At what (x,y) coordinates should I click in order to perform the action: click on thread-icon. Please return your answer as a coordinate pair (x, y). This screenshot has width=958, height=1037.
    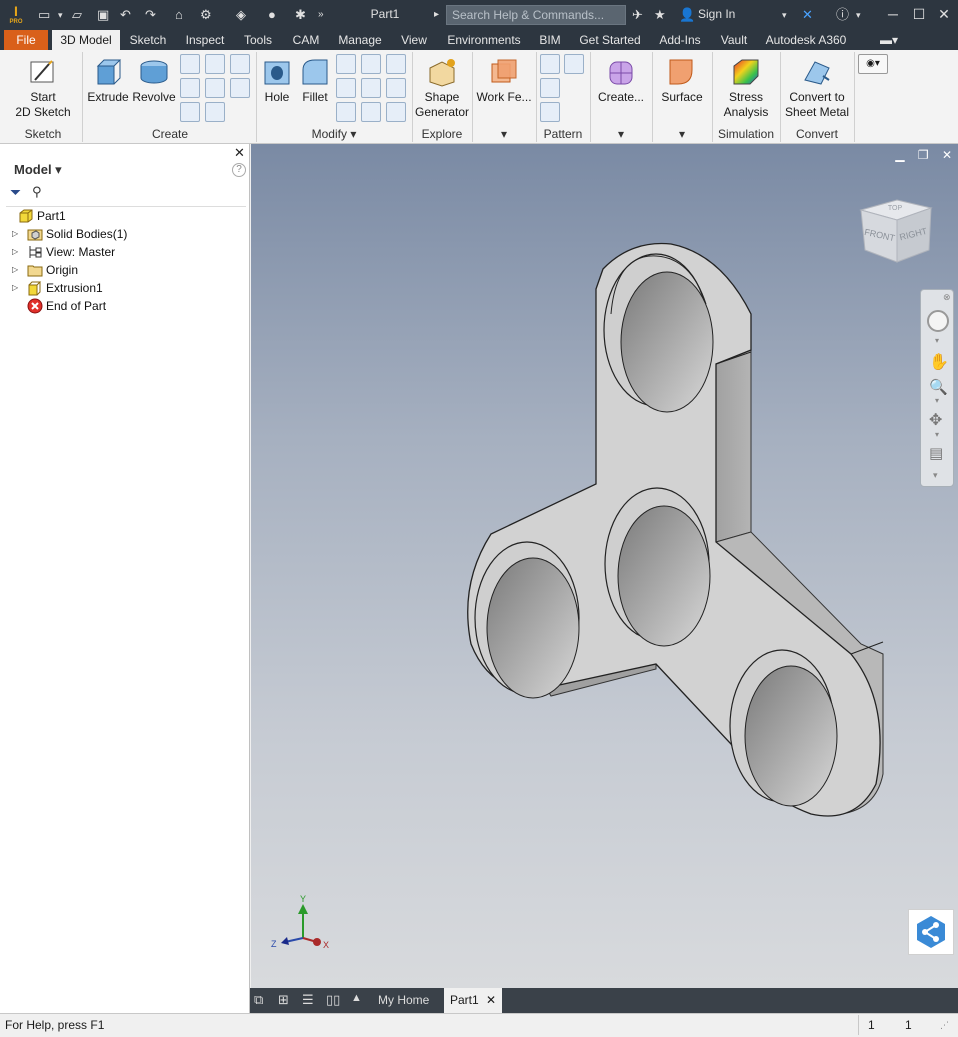
    Looking at the image, I should click on (371, 64).